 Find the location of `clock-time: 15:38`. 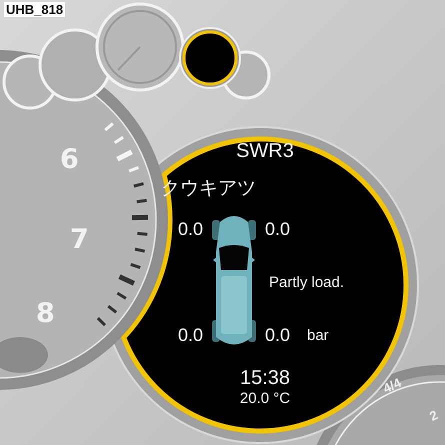

clock-time: 15:38 is located at coordinates (265, 378).